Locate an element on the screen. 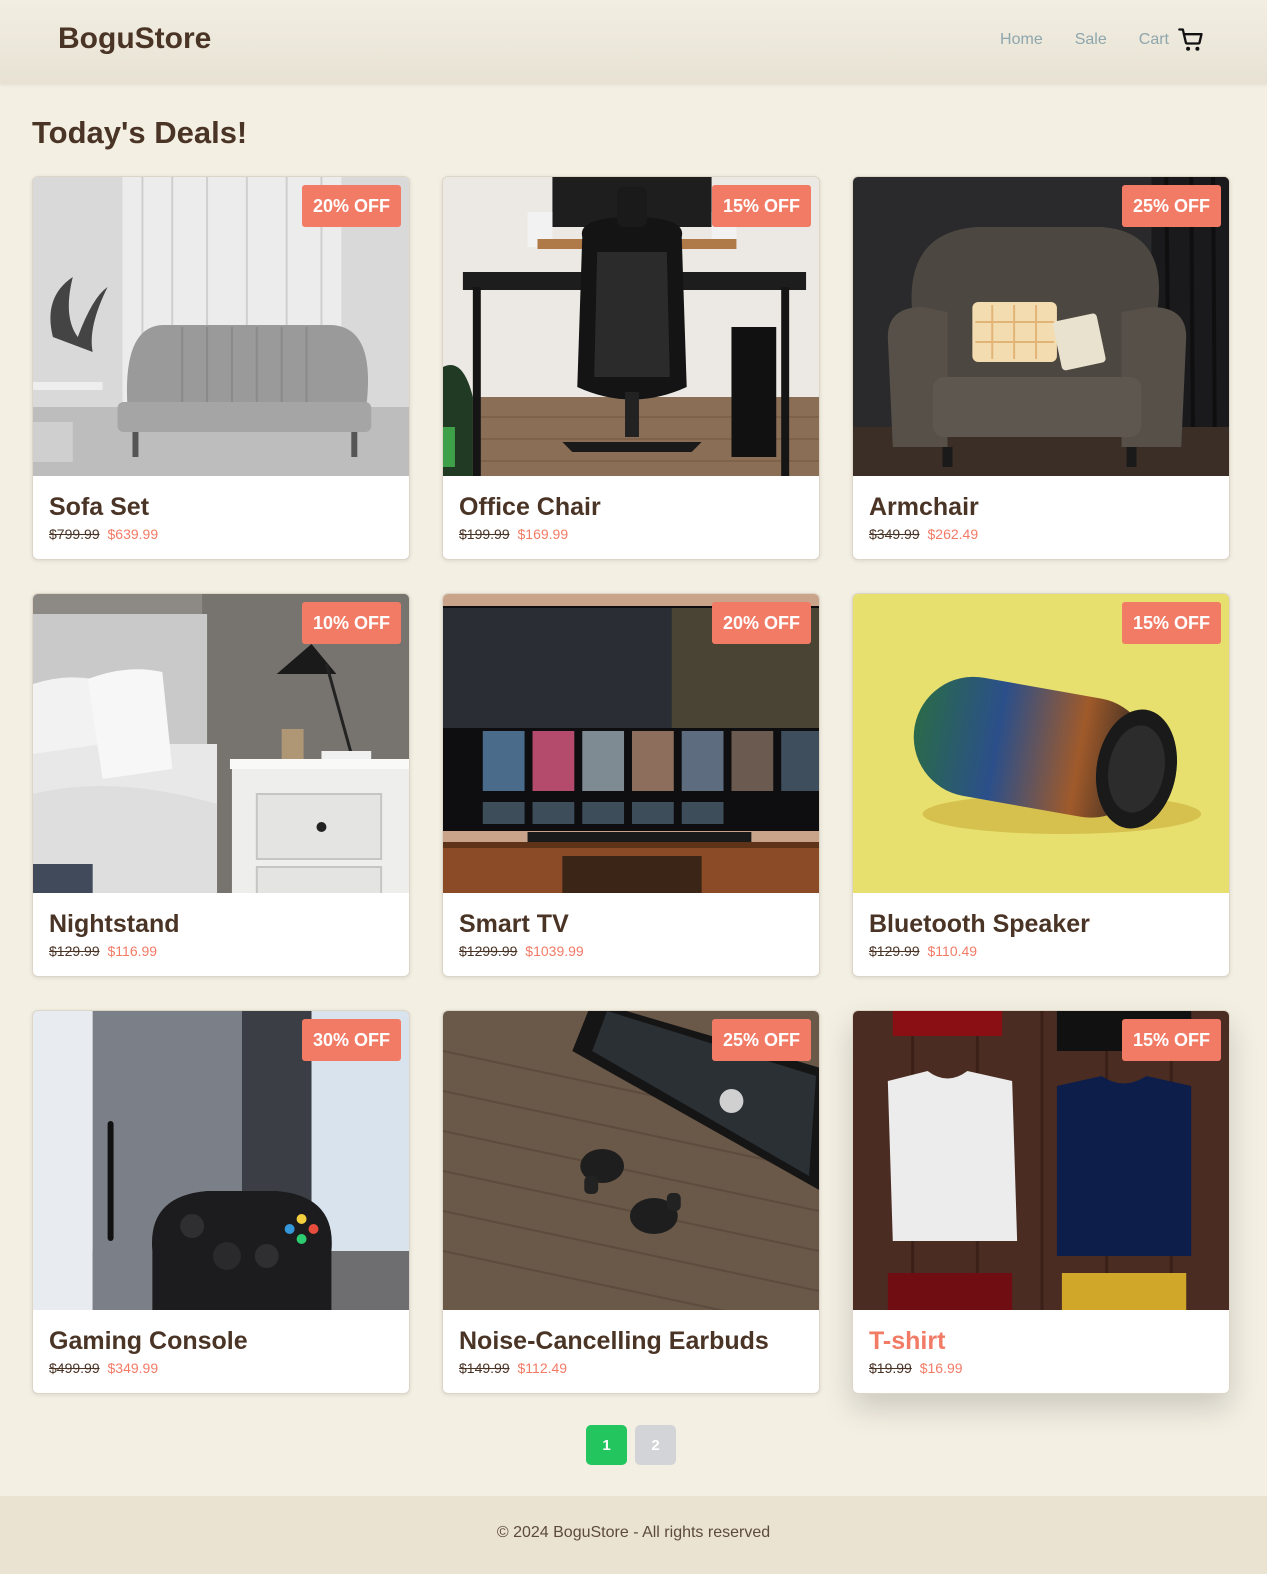 Image resolution: width=1267 pixels, height=1574 pixels. page-button-1: 1 is located at coordinates (606, 1445).